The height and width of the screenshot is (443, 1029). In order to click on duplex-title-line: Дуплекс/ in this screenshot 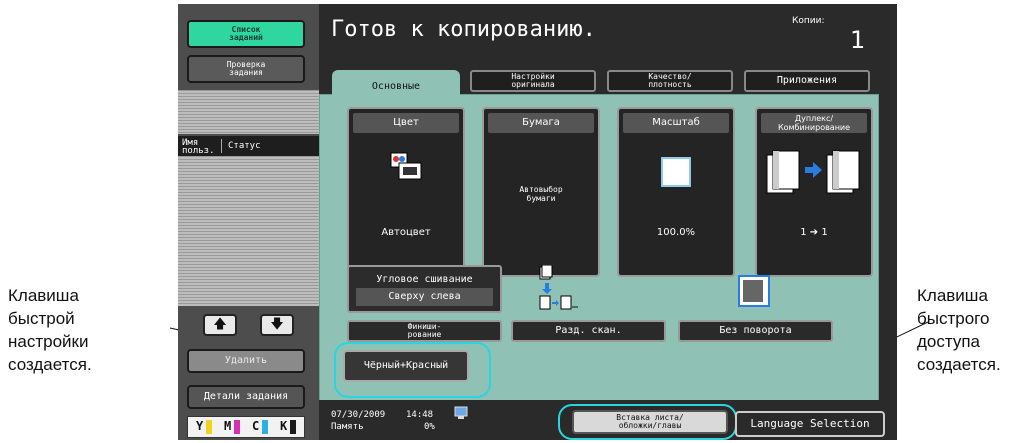, I will do `click(814, 118)`.